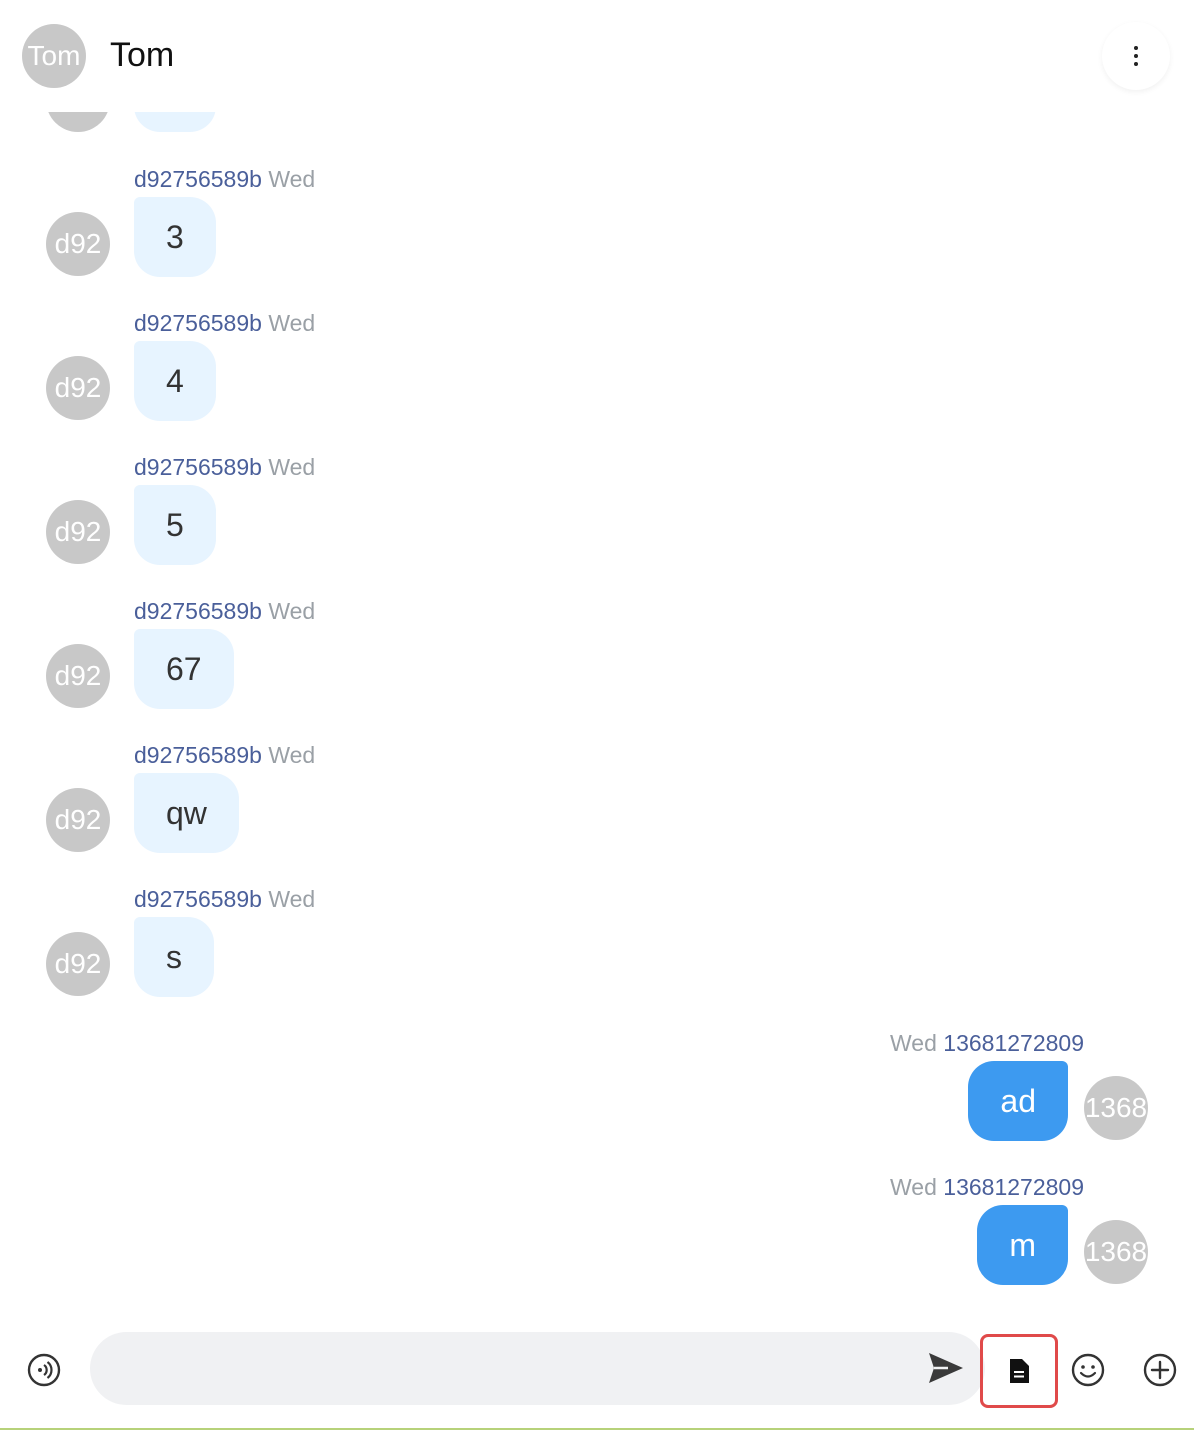  I want to click on message-input, so click(537, 1368).